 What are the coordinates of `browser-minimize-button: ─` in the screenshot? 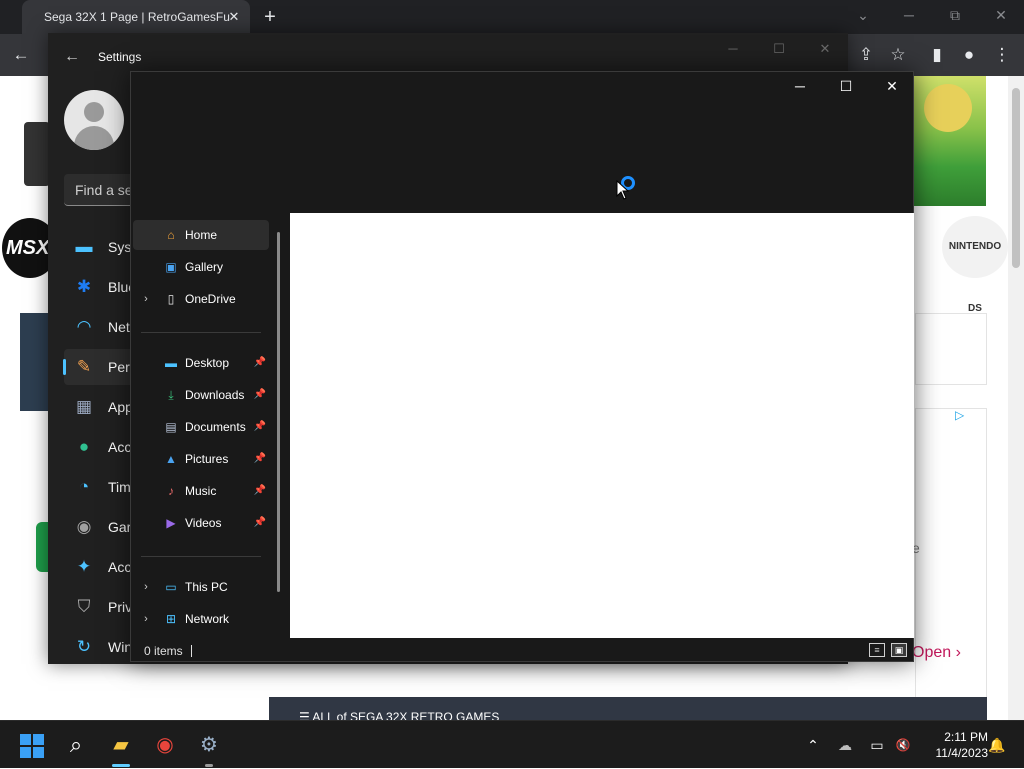 It's located at (909, 15).